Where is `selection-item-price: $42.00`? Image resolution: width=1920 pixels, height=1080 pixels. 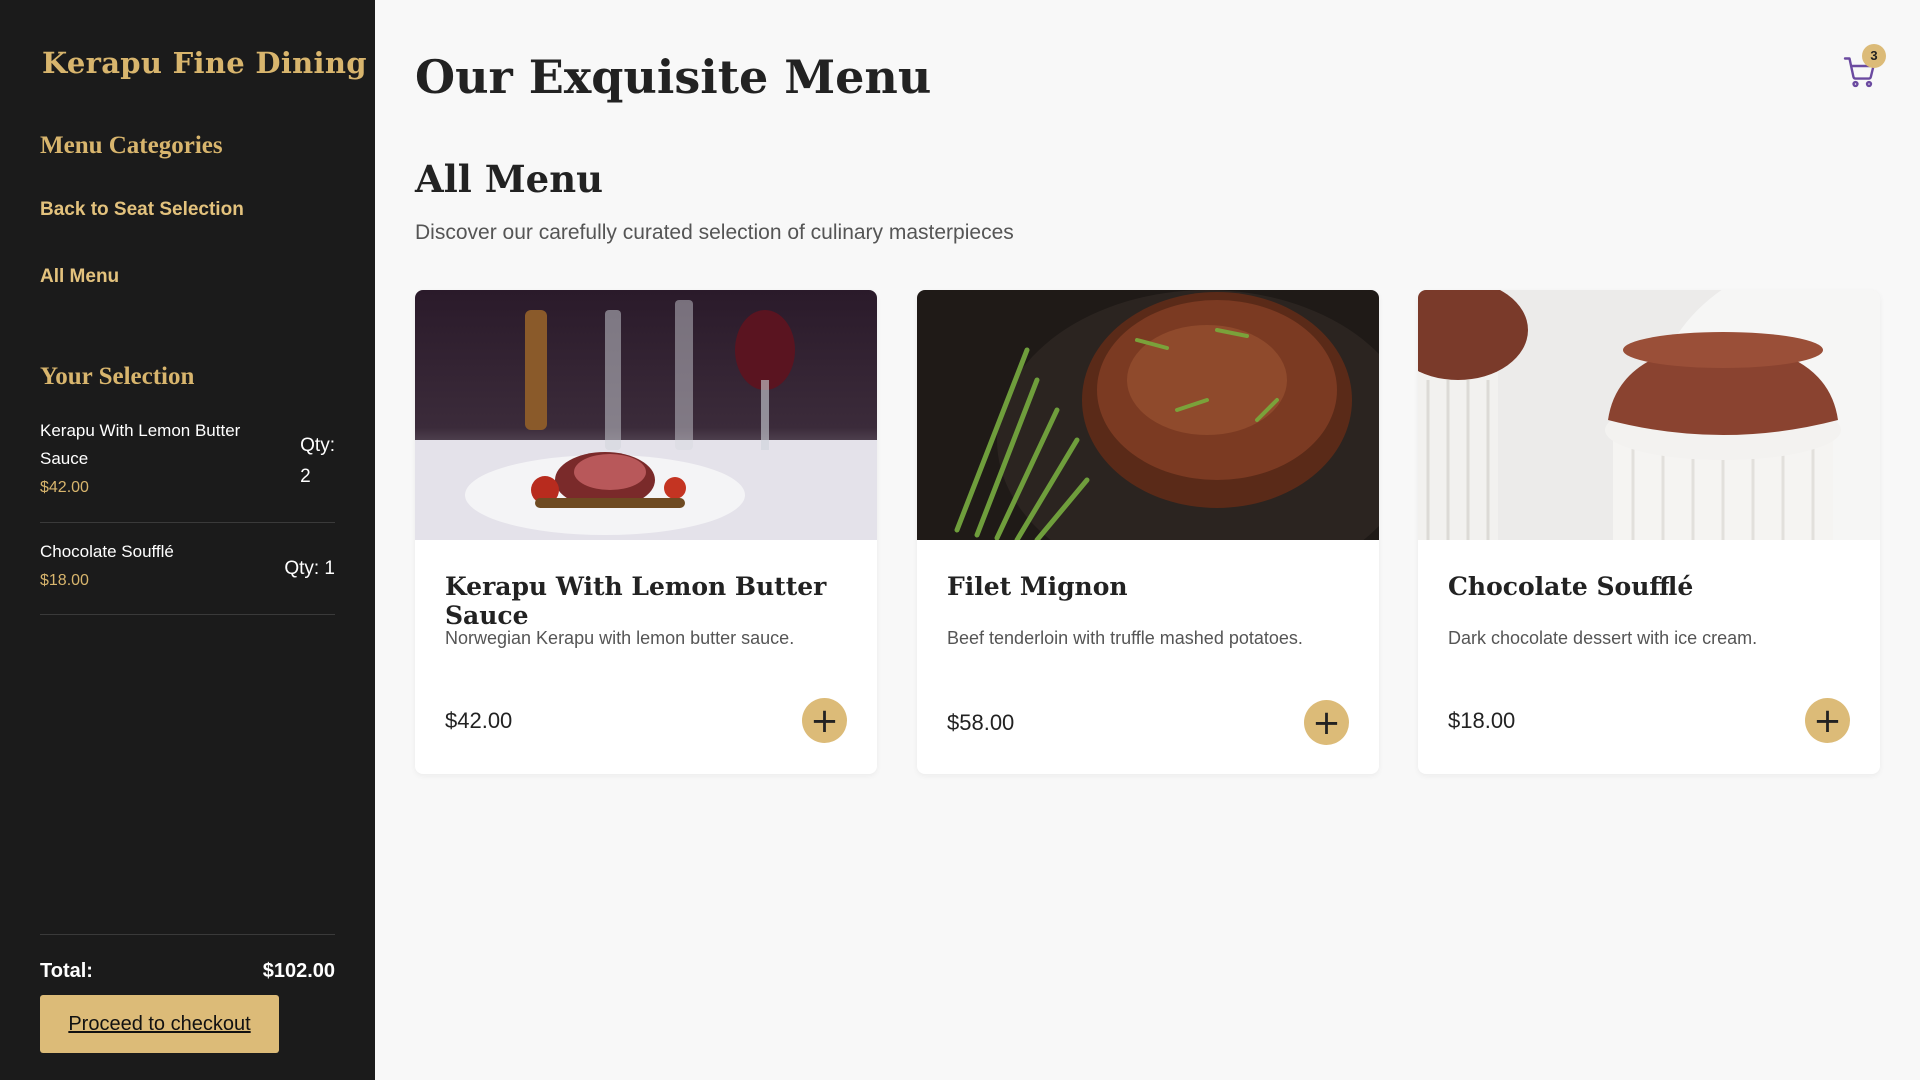 selection-item-price: $42.00 is located at coordinates (64, 487).